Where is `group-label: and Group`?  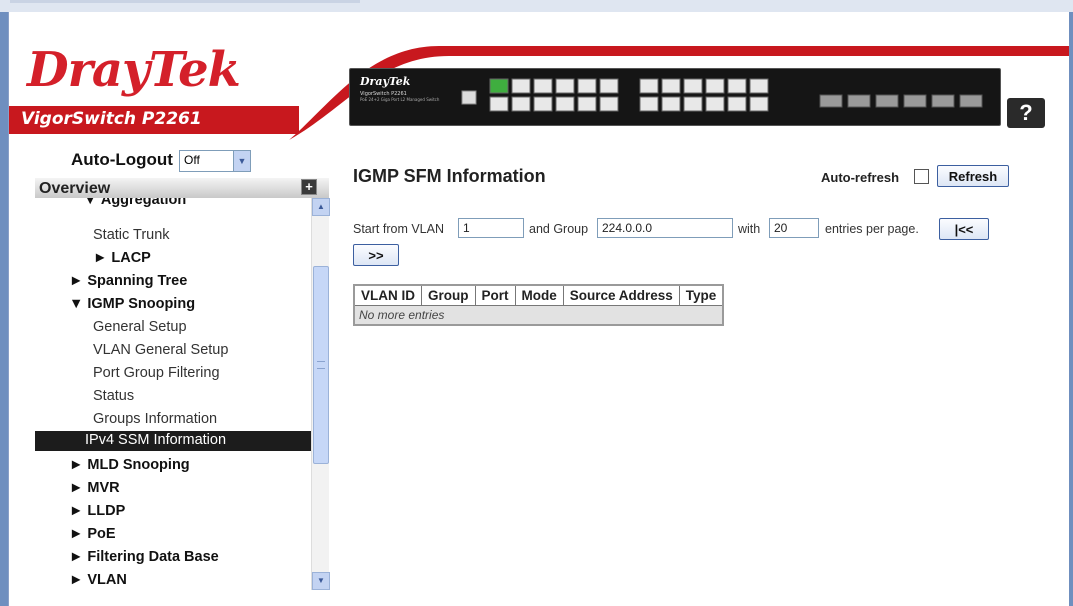 group-label: and Group is located at coordinates (559, 229).